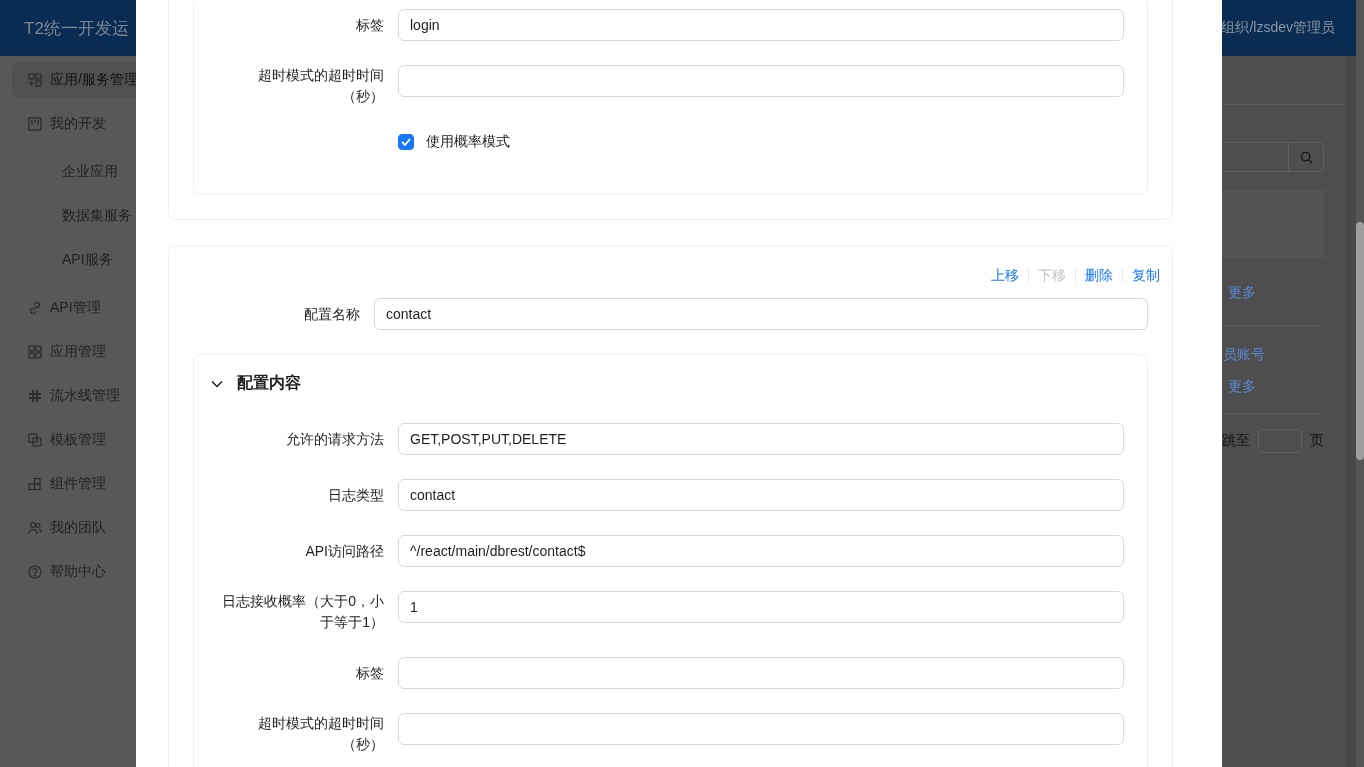 The height and width of the screenshot is (767, 1364). I want to click on grid-plus-icon, so click(35, 80).